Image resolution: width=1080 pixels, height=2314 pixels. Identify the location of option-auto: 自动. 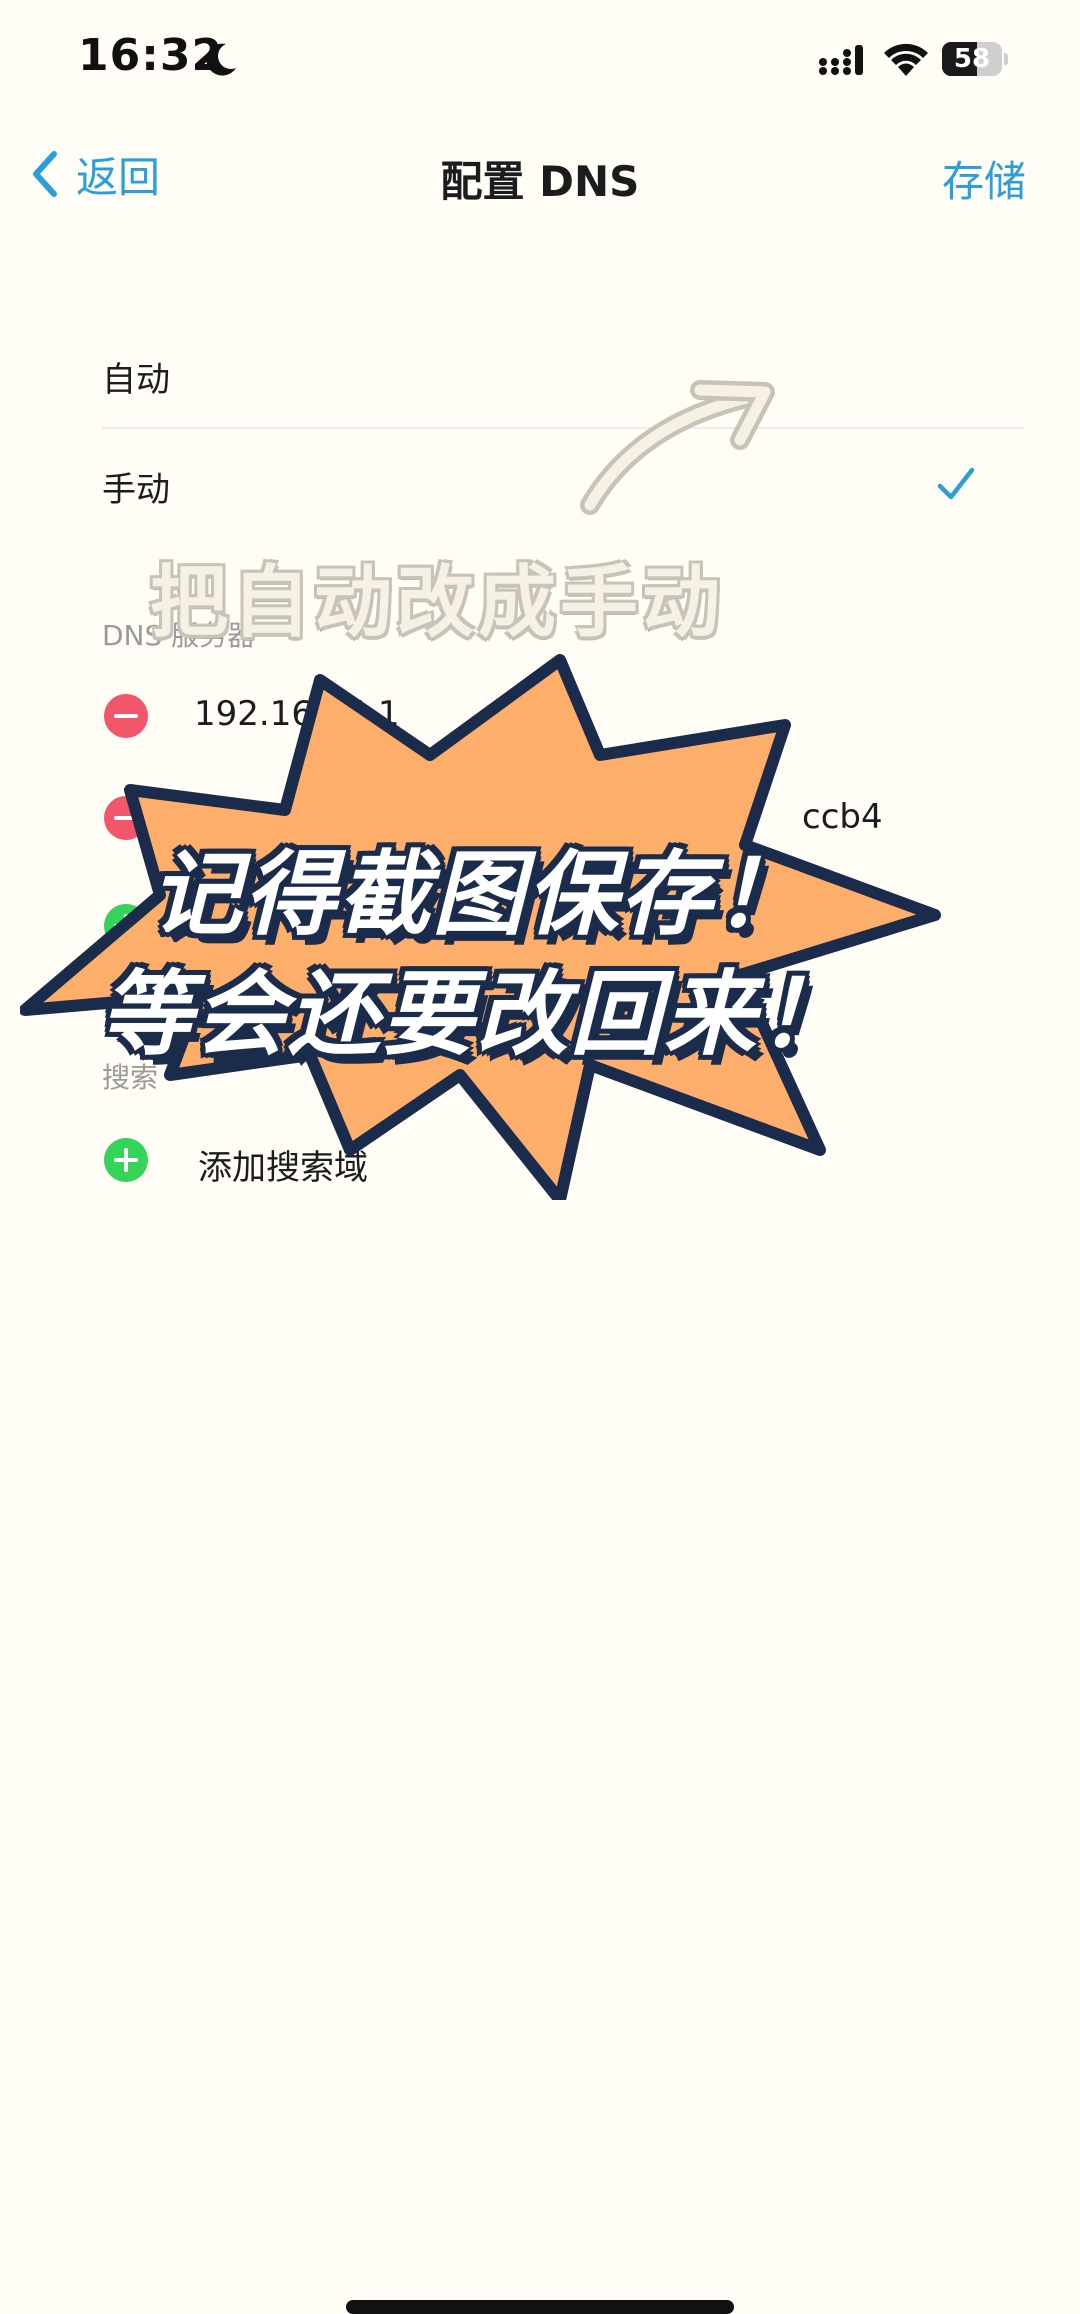
(136, 376).